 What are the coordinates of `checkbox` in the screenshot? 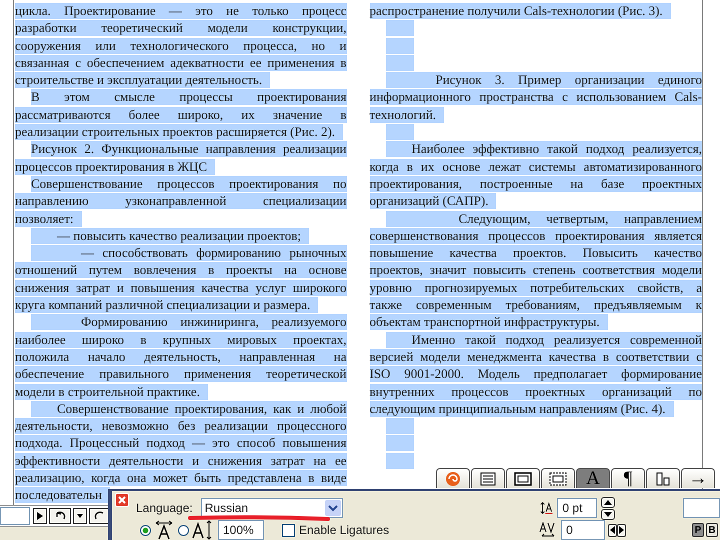 It's located at (288, 530).